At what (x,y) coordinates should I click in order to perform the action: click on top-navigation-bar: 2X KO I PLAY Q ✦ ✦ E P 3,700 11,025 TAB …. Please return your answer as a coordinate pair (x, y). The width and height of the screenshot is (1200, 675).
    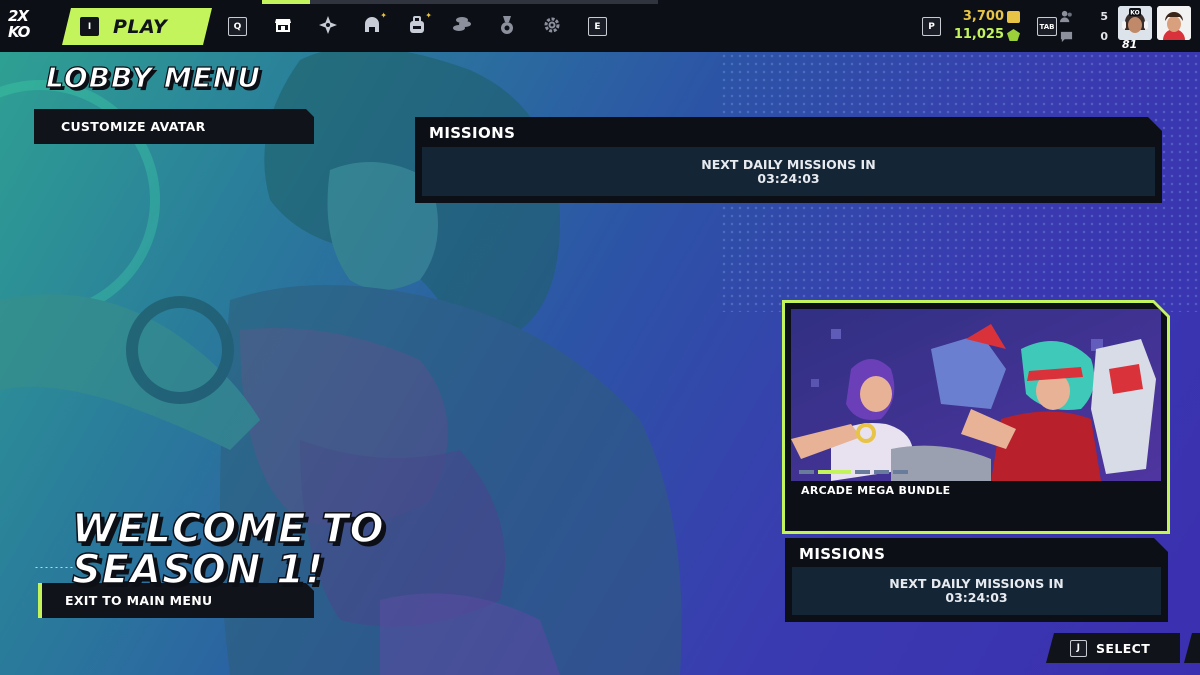
    Looking at the image, I should click on (600, 26).